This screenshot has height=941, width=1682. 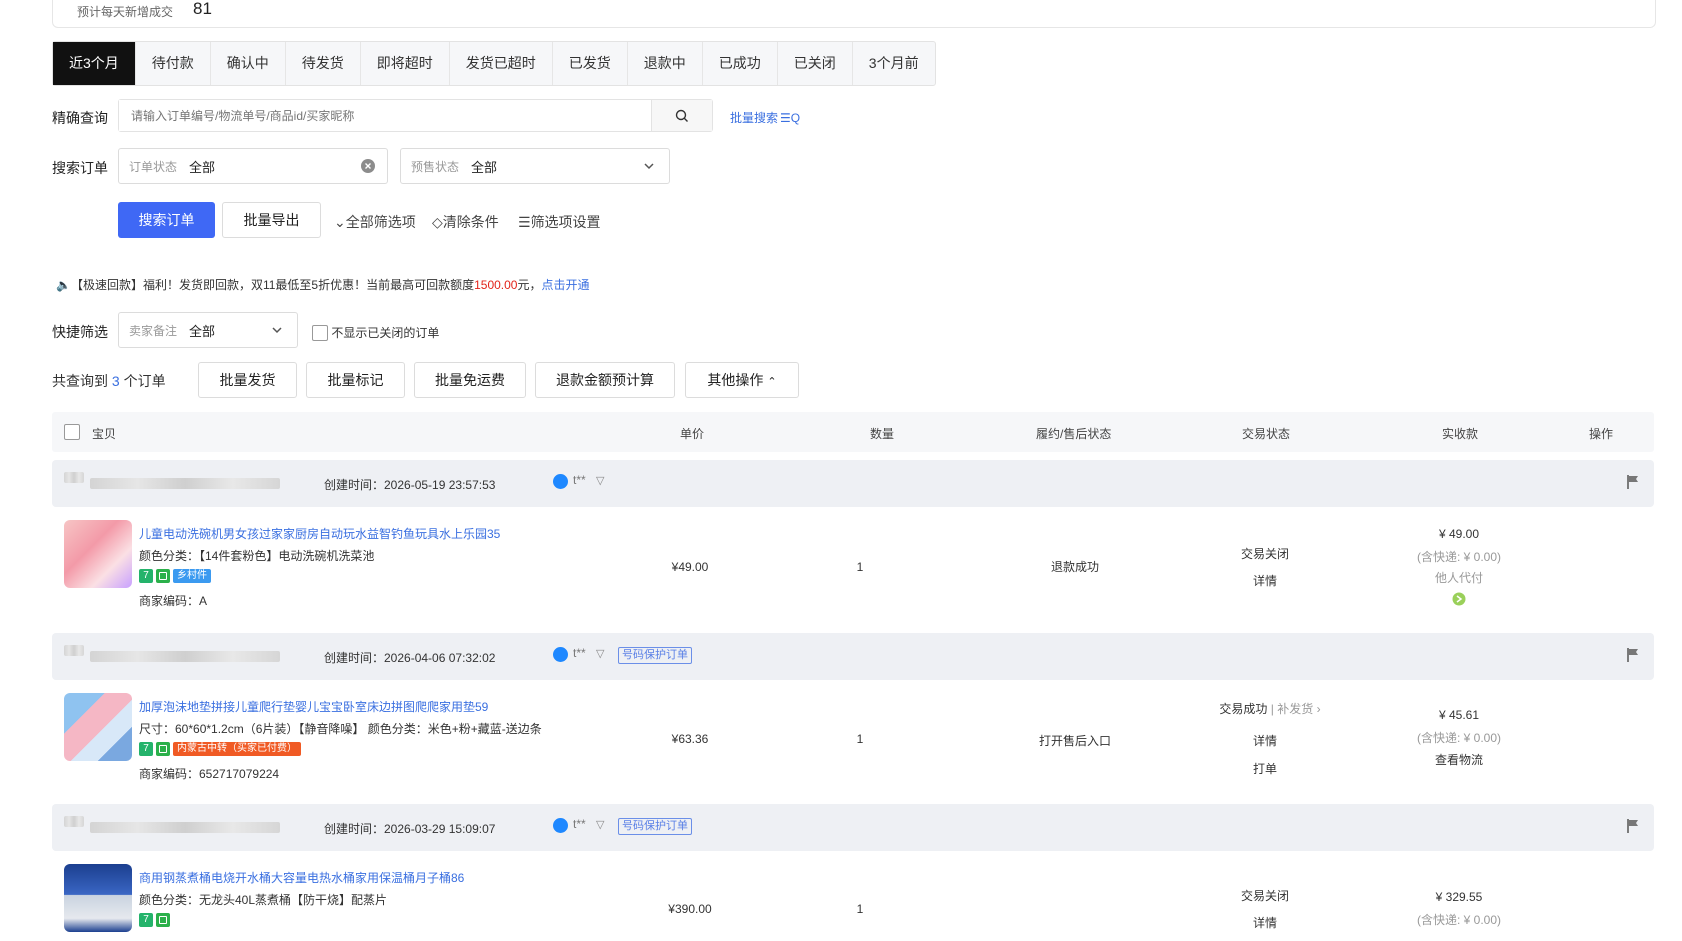 What do you see at coordinates (380, 222) in the screenshot?
I see `all-filters-label: 全部筛选项` at bounding box center [380, 222].